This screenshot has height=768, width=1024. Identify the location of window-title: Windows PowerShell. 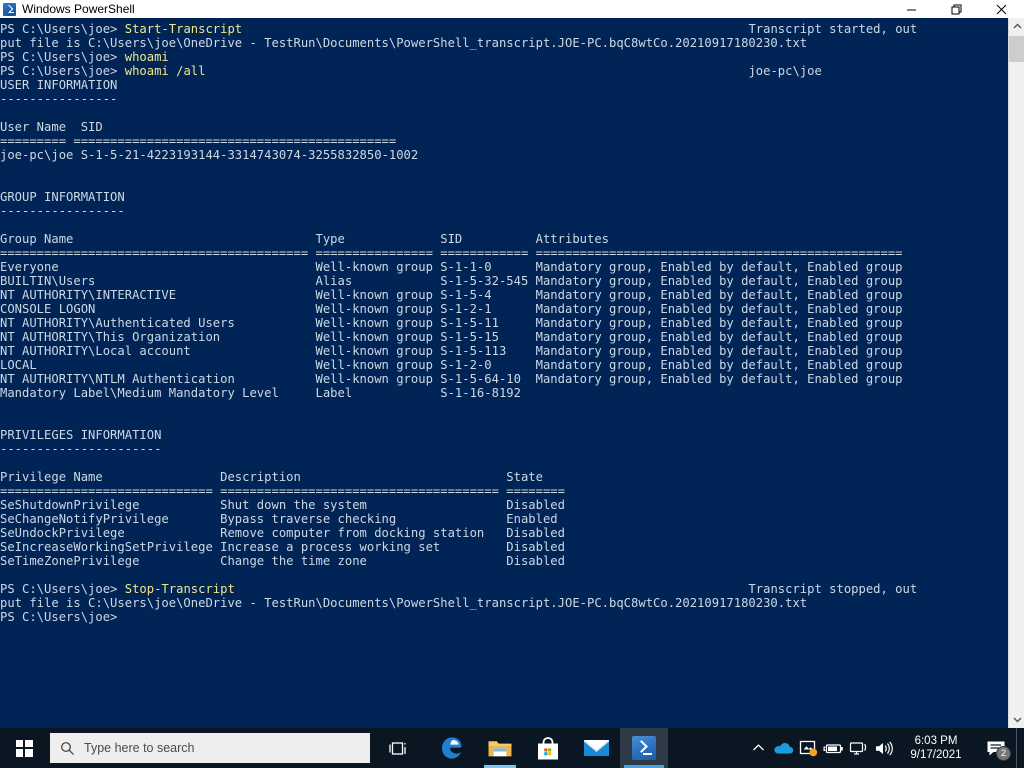
(78, 9).